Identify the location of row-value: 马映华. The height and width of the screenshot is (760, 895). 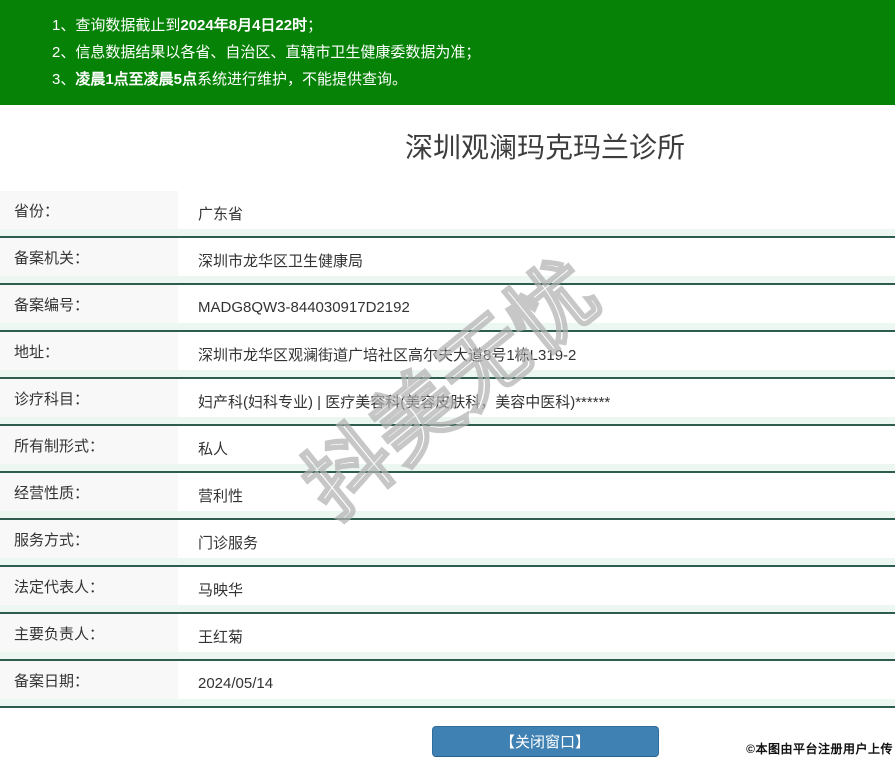
(221, 590).